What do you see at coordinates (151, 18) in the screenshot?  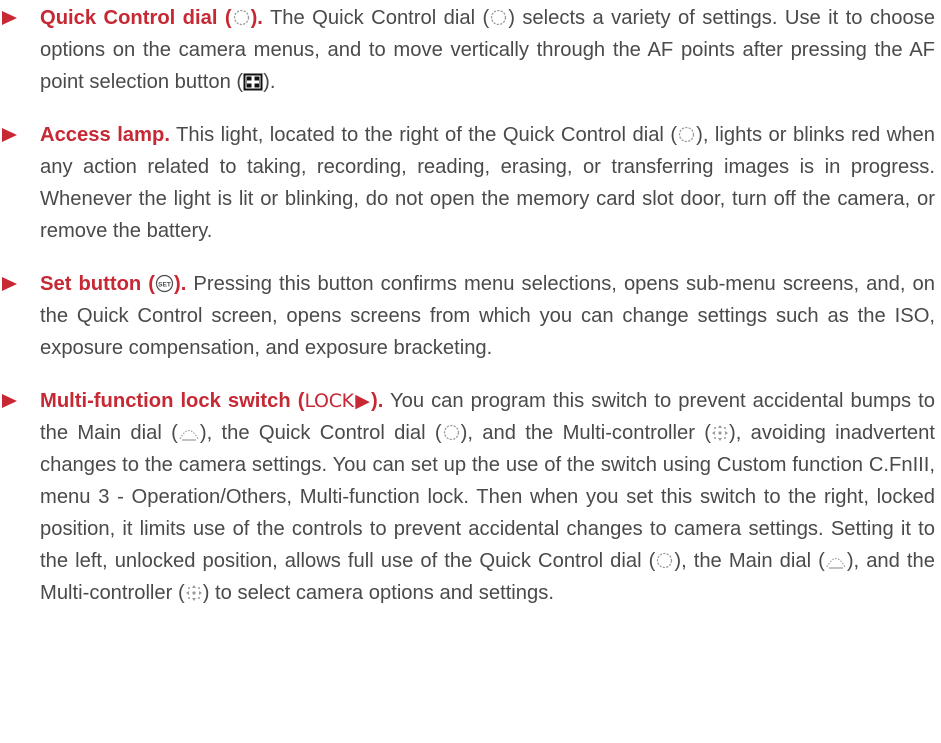 I see `item-title: Quick Control dial ().` at bounding box center [151, 18].